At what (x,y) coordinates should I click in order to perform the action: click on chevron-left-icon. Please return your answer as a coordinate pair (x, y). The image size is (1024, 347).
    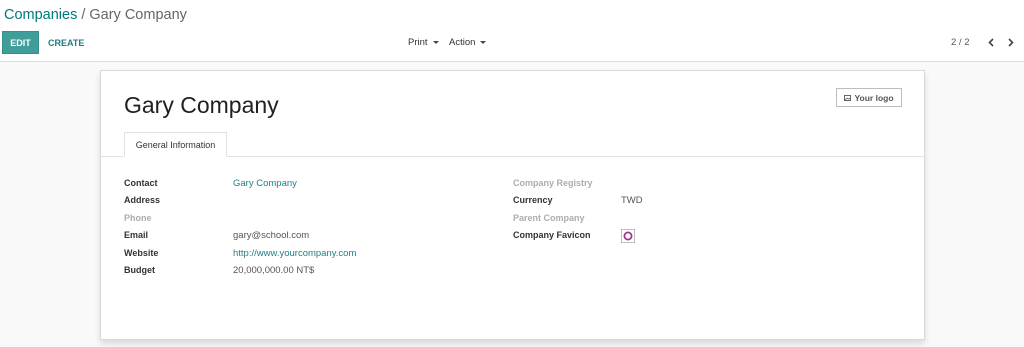
    Looking at the image, I should click on (991, 42).